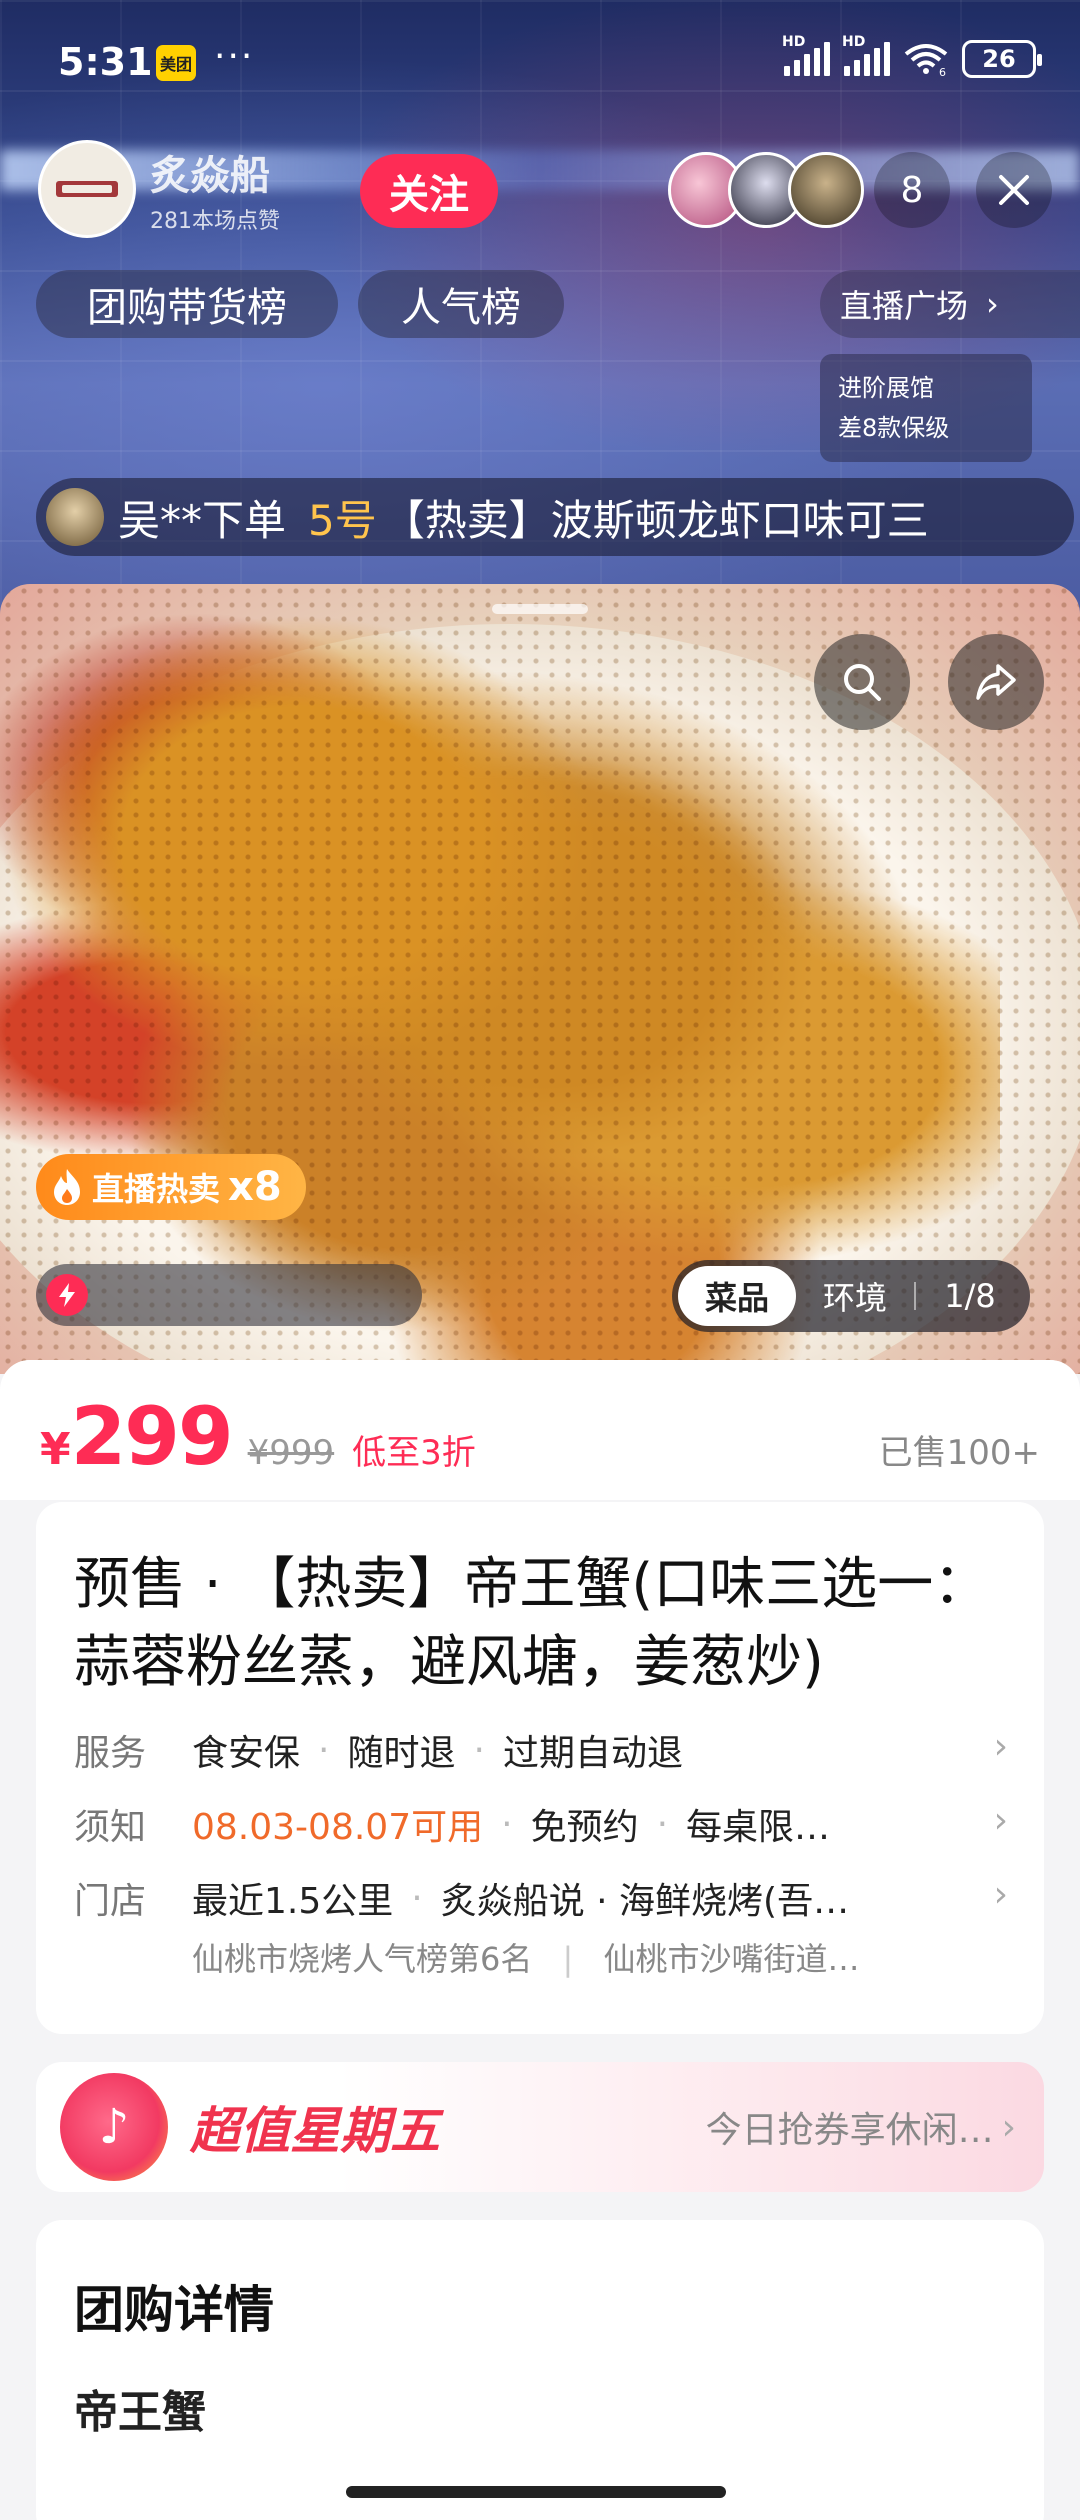 The height and width of the screenshot is (2520, 1080). Describe the element at coordinates (926, 60) in the screenshot. I see `wifi-icon: 6` at that location.